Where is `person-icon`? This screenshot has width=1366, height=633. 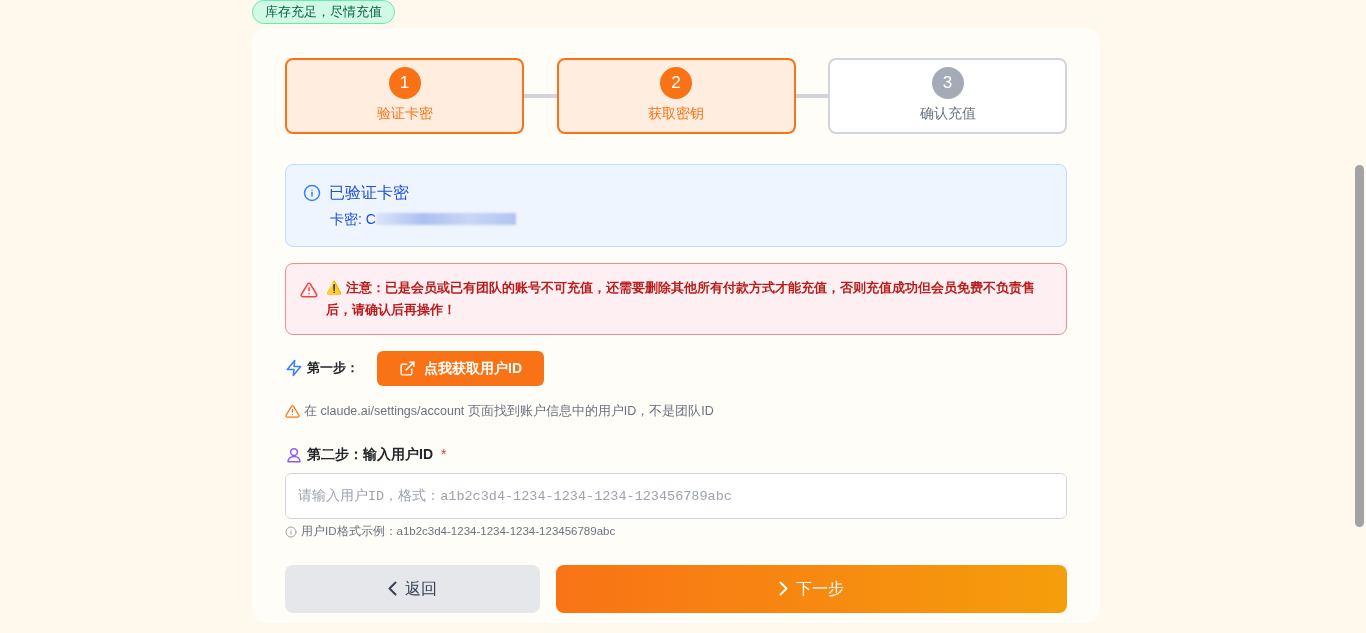
person-icon is located at coordinates (294, 454).